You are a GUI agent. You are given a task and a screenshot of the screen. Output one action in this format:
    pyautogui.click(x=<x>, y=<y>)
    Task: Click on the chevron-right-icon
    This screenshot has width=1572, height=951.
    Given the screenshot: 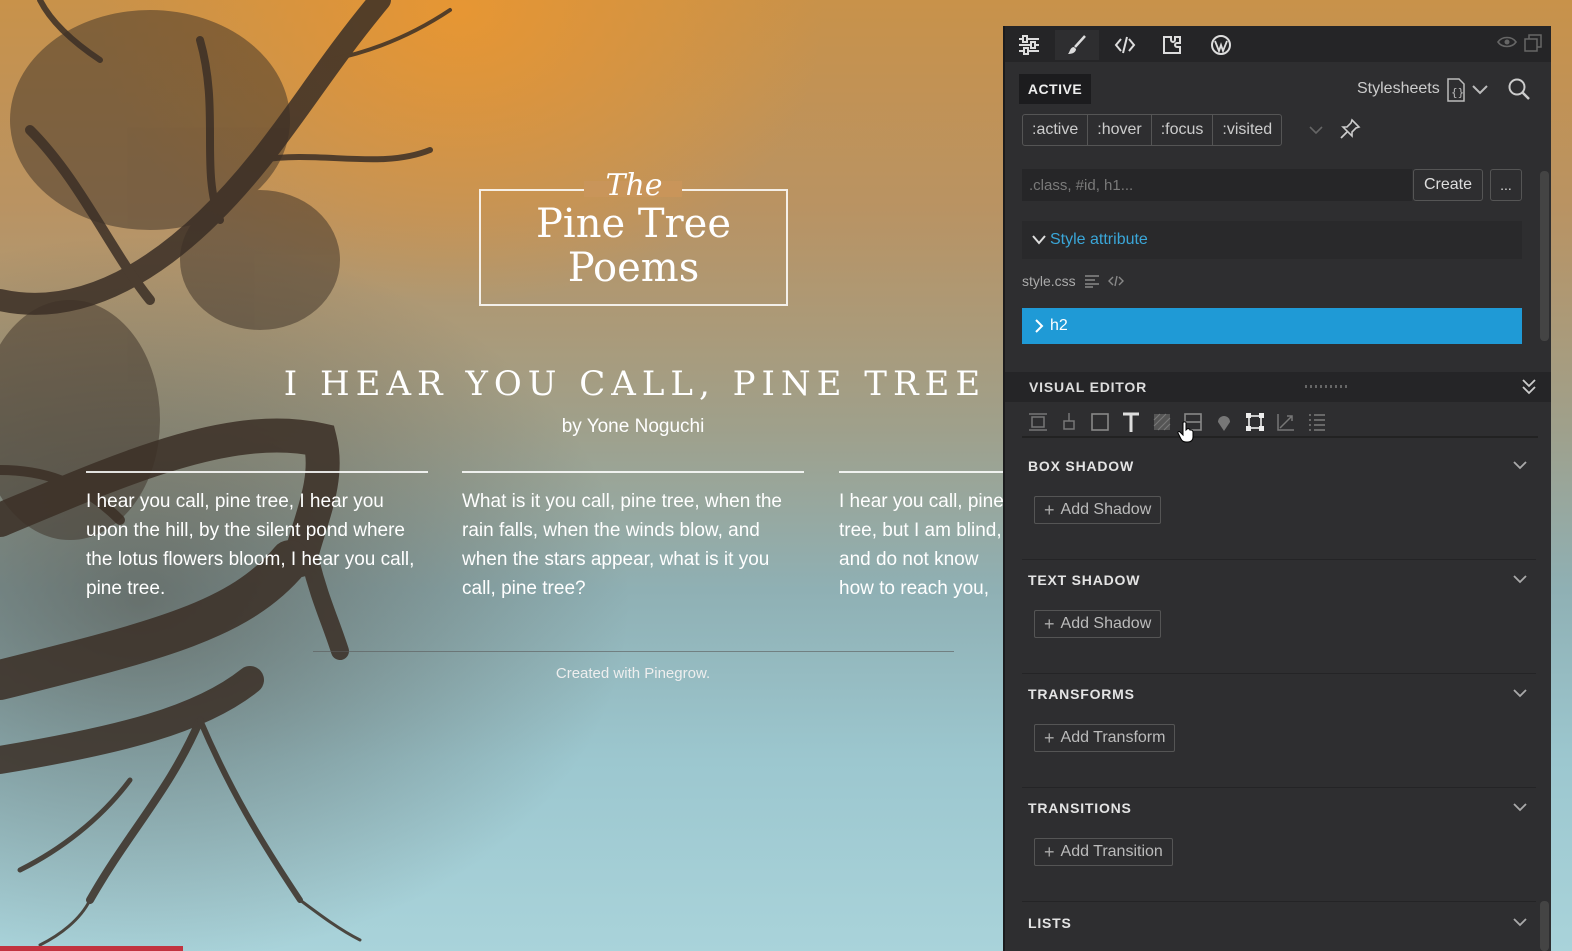 What is the action you would take?
    pyautogui.click(x=1039, y=326)
    